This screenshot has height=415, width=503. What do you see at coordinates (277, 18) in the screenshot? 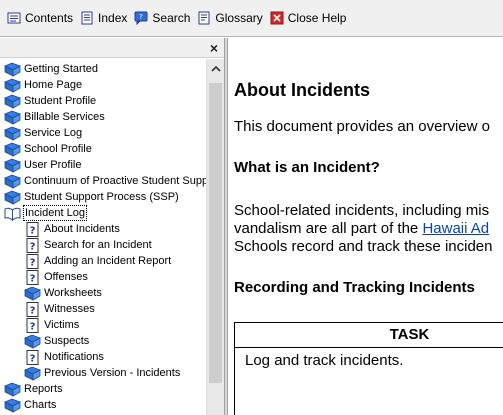
I see `close-help-icon` at bounding box center [277, 18].